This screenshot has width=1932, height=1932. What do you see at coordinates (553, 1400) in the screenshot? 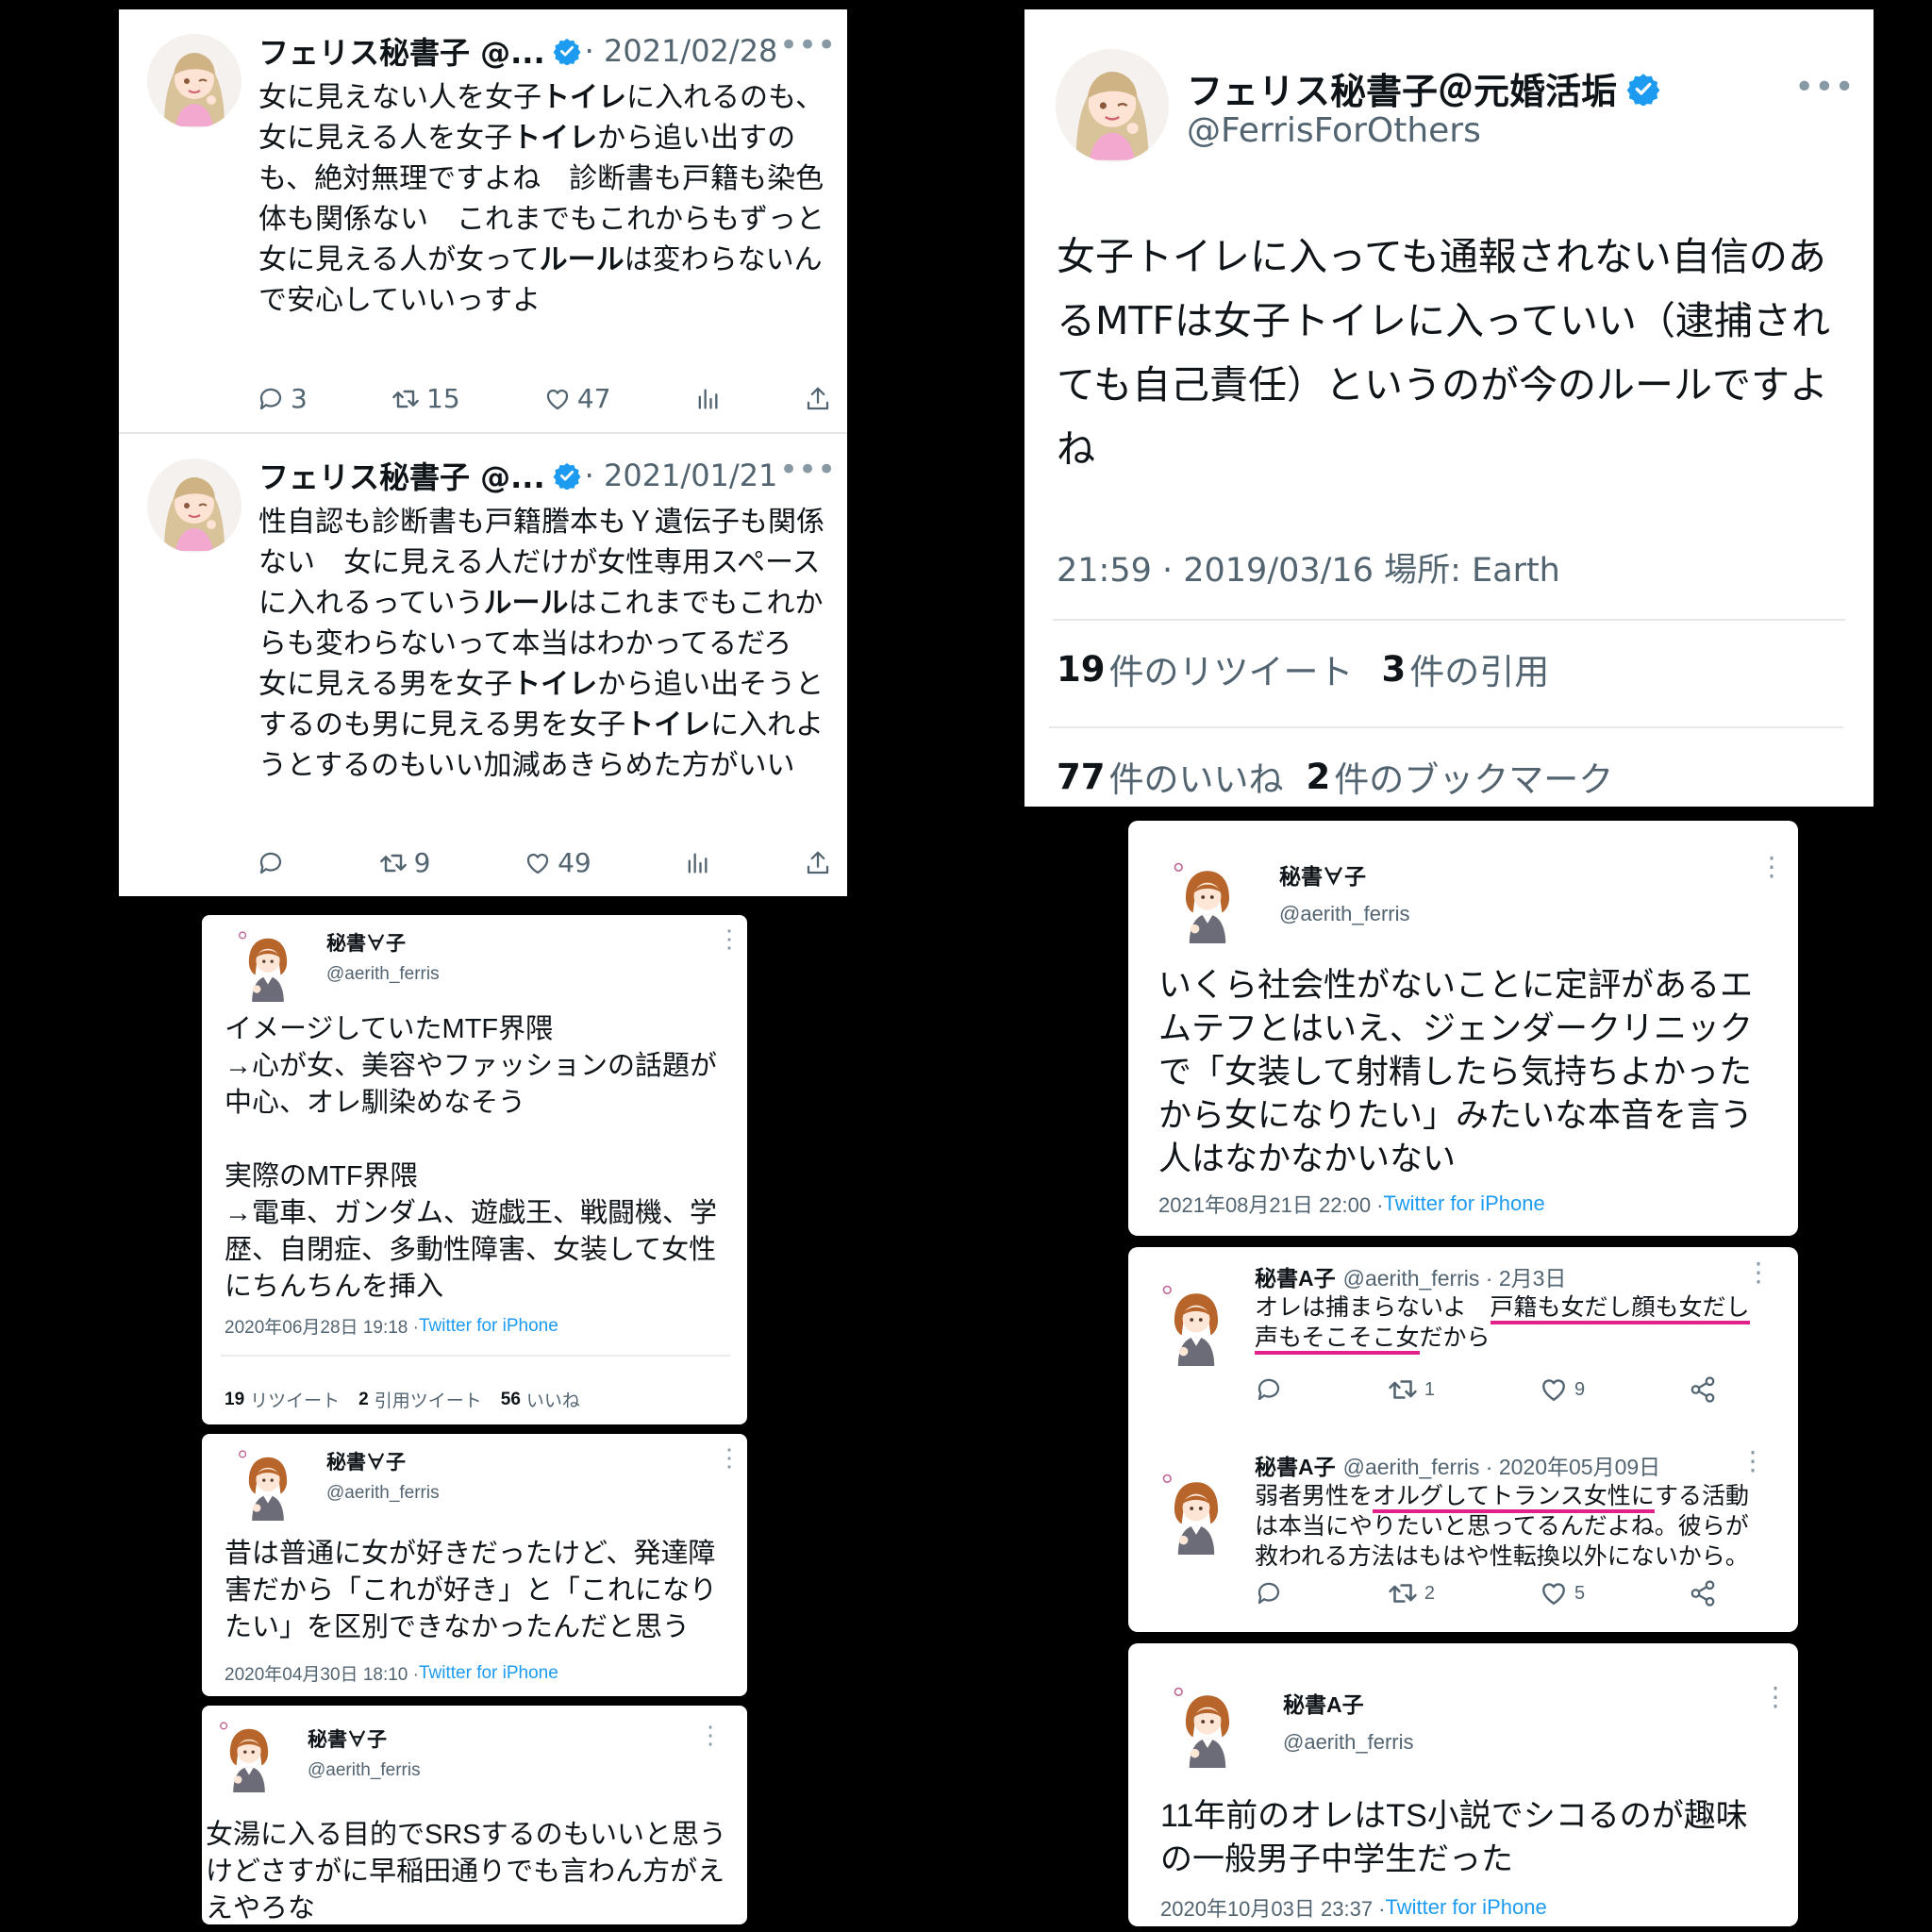
I see `likes-label: いいね` at bounding box center [553, 1400].